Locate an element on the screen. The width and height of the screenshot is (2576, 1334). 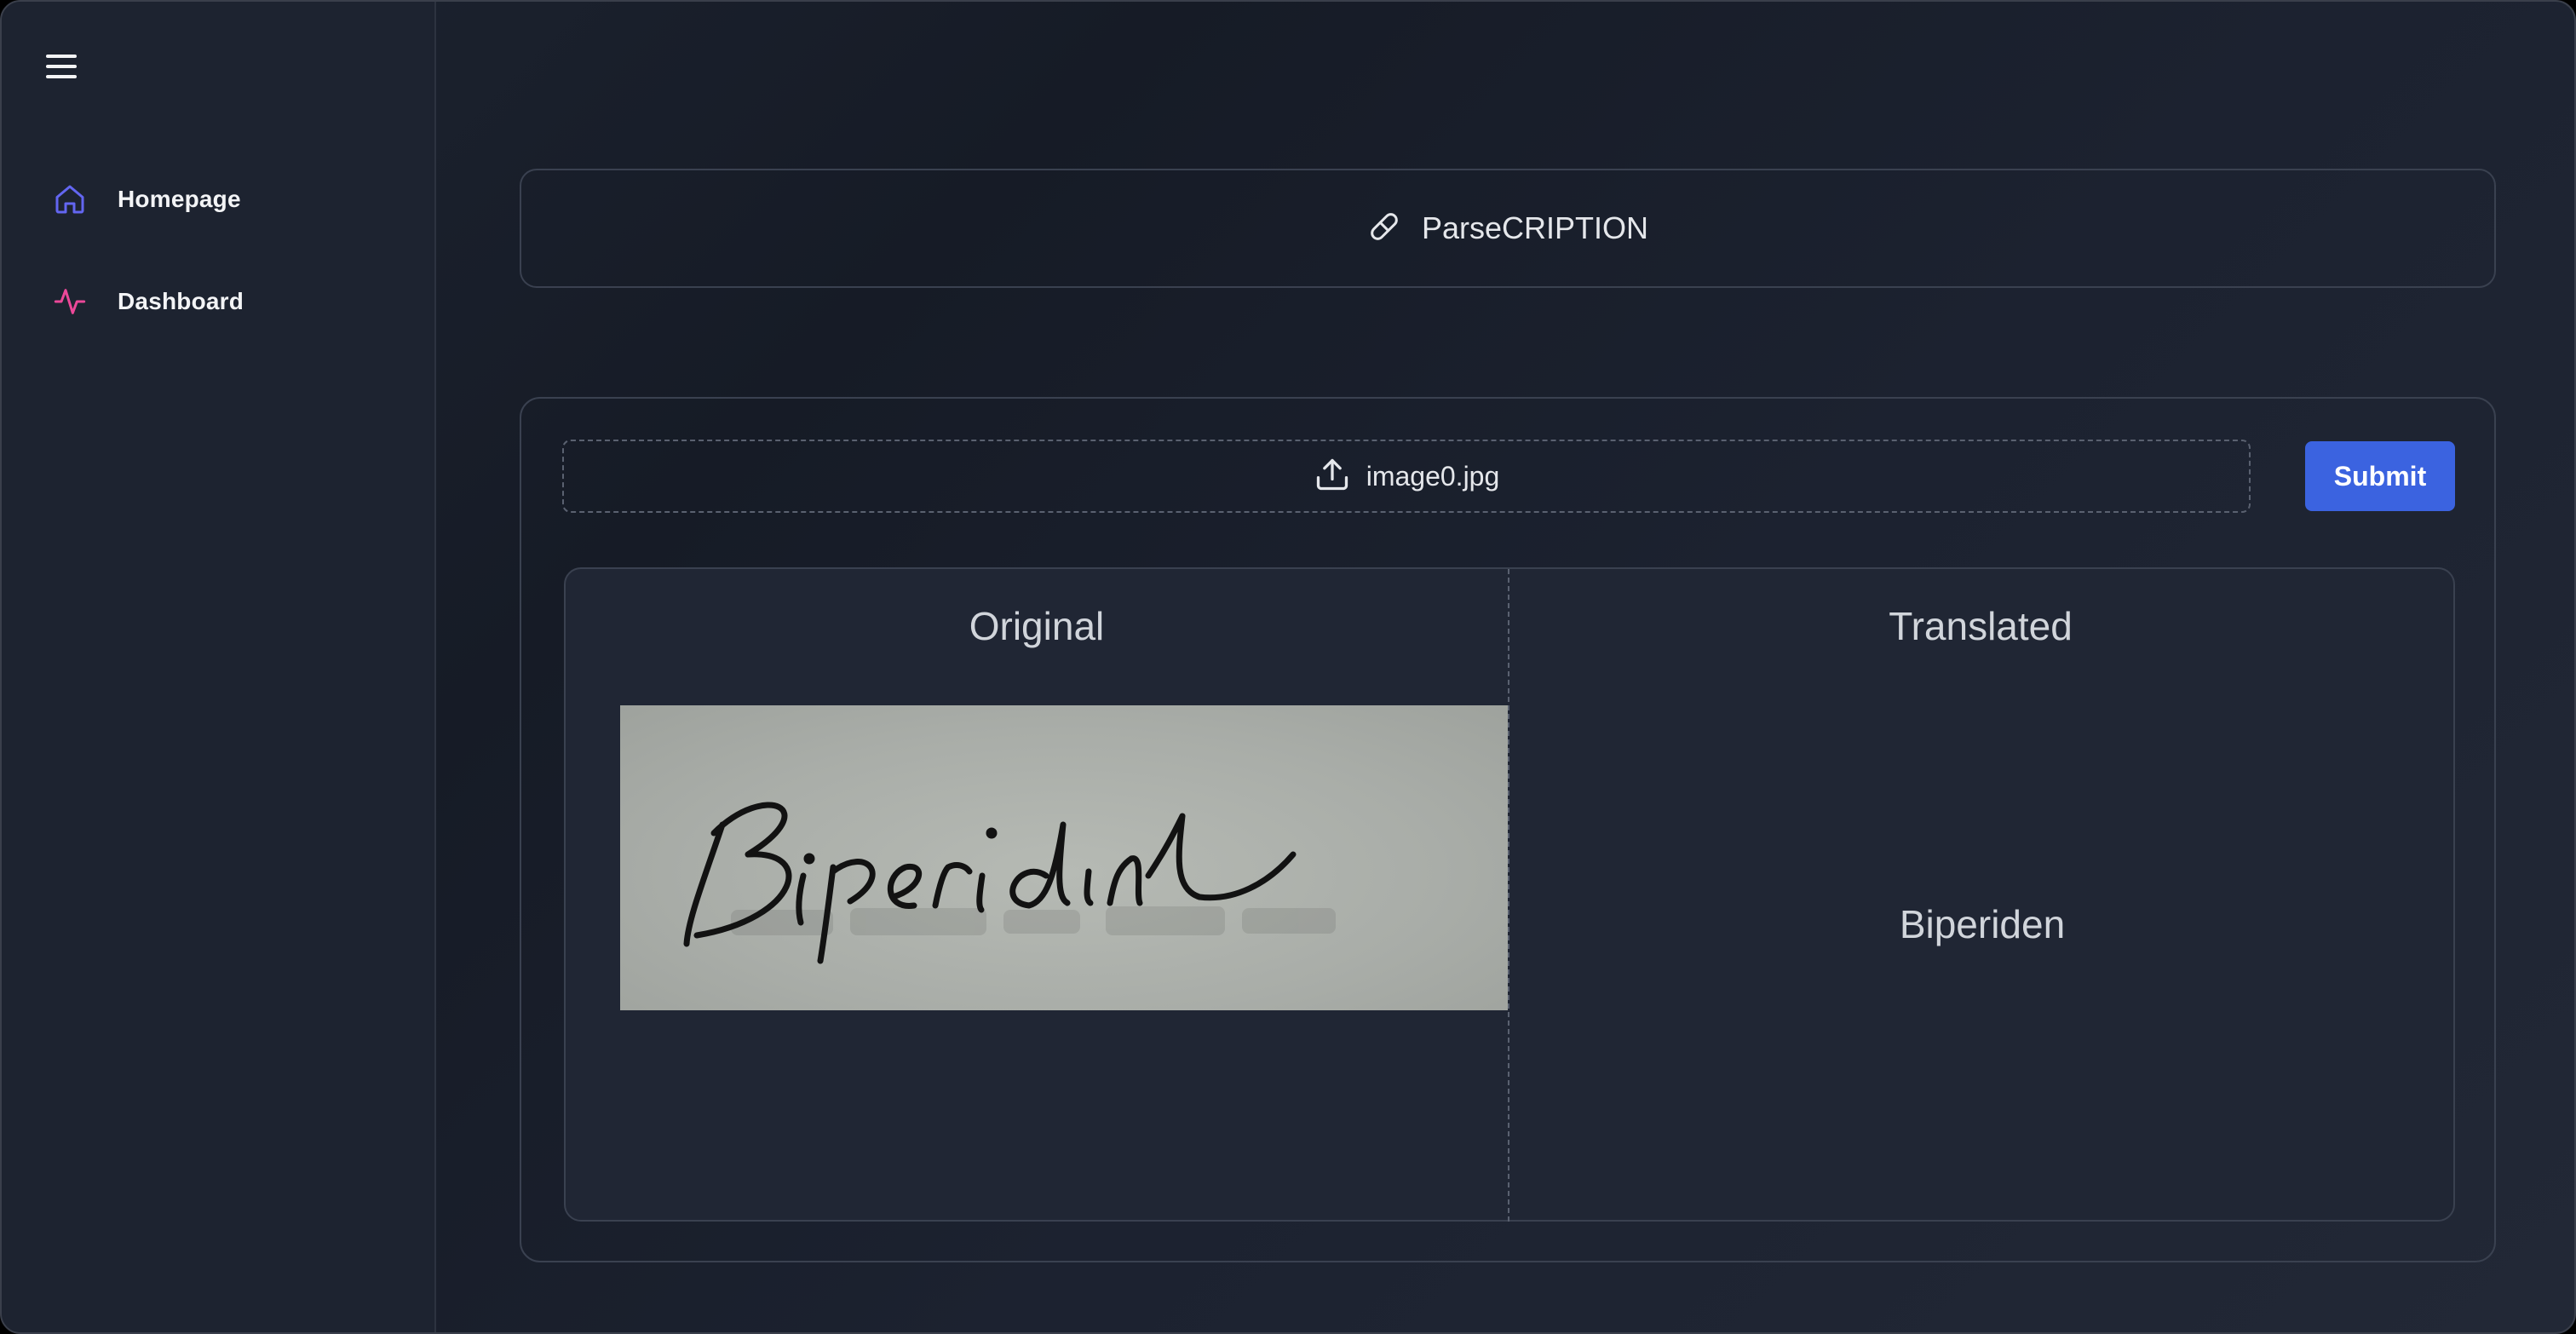
sidebar-item-homepage: Homepage is located at coordinates (145, 200).